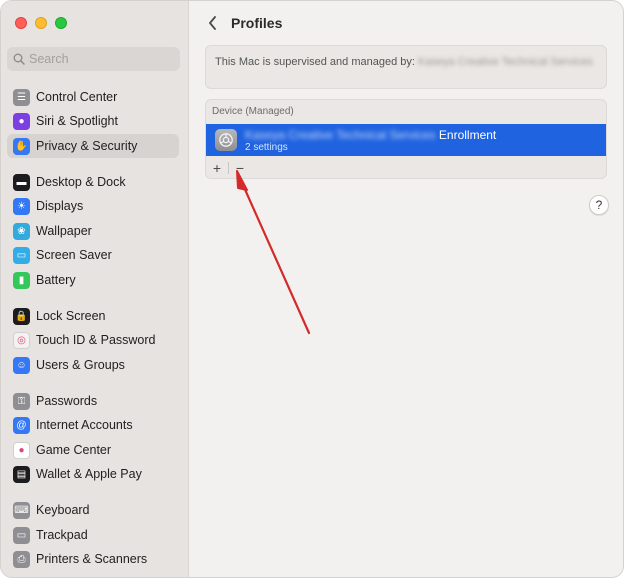 The height and width of the screenshot is (578, 624). I want to click on sidebar-item-label: Lock Screen, so click(71, 316).